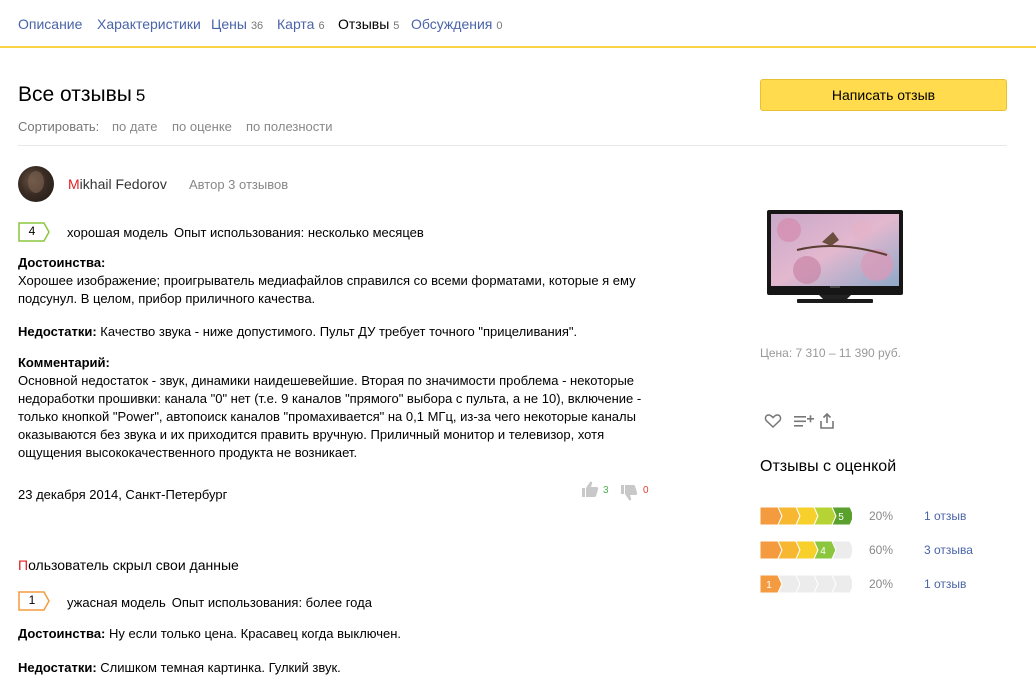 The height and width of the screenshot is (685, 1036). I want to click on author-name: Пользователь скрыл свои данные, so click(128, 565).